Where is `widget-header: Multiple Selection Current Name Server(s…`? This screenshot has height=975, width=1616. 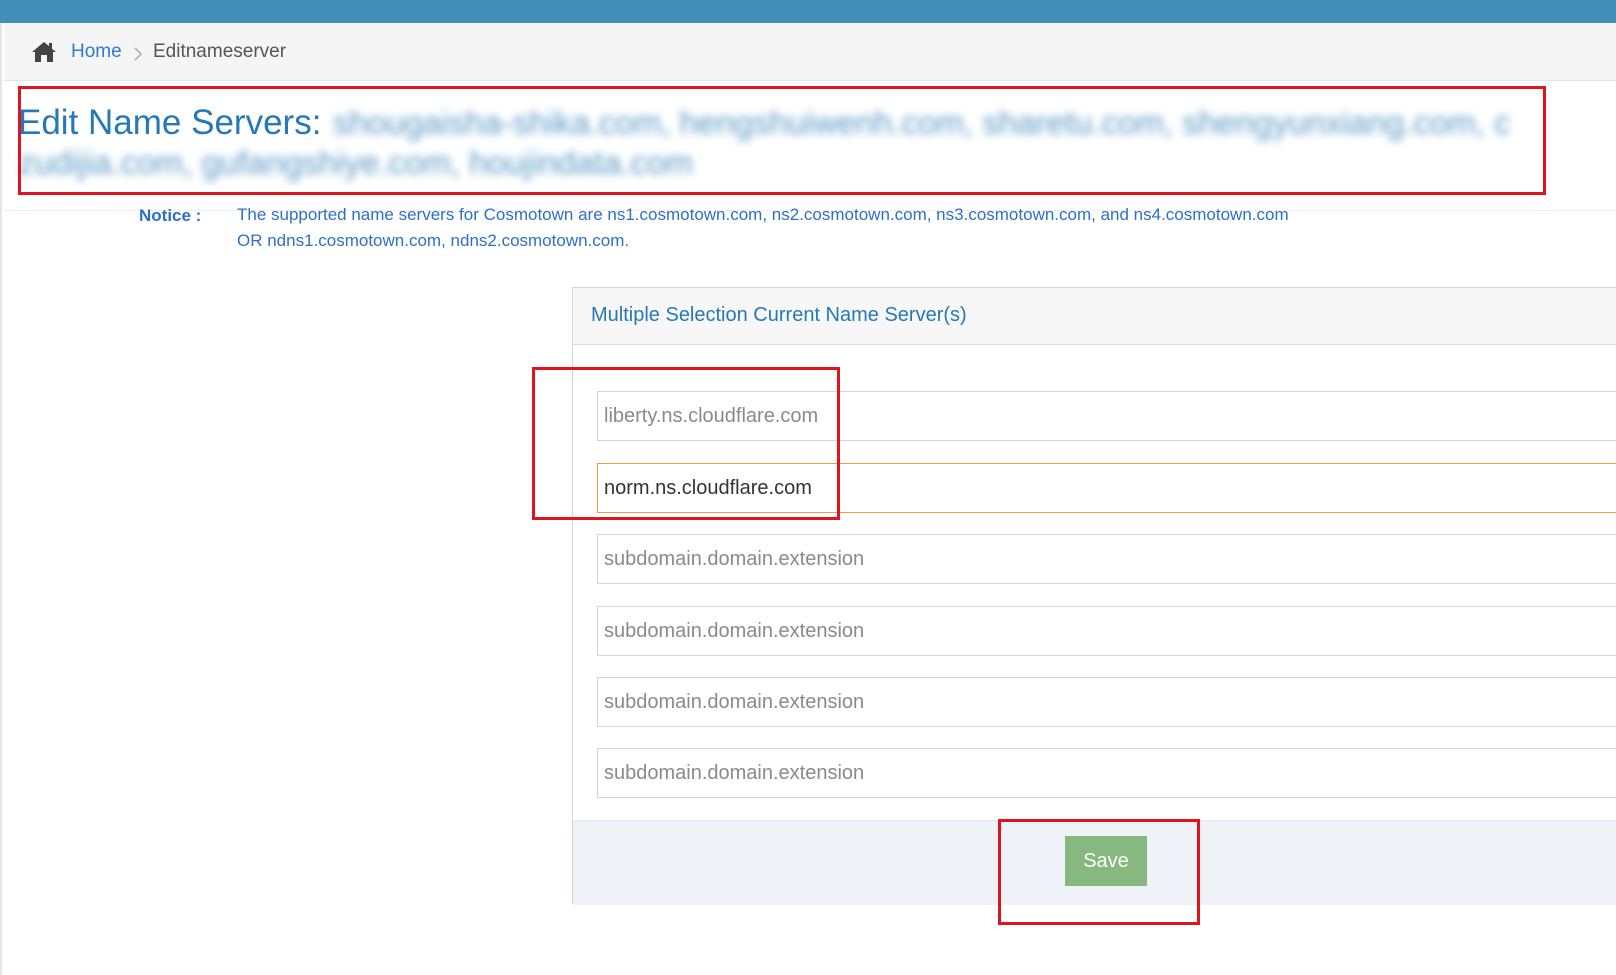
widget-header: Multiple Selection Current Name Server(s… is located at coordinates (1094, 316).